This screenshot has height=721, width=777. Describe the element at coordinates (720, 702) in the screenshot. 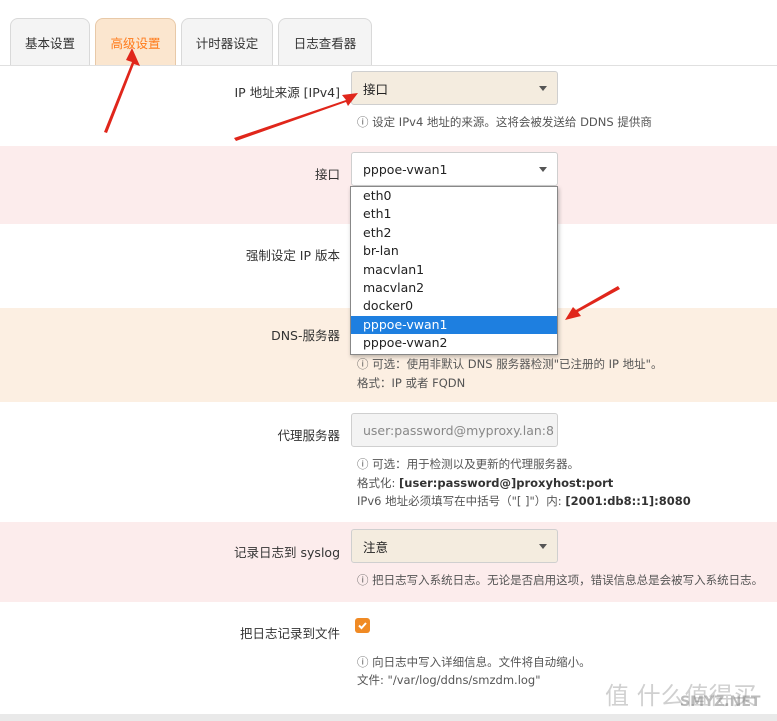

I see `watermark-brand: SMYZ.NET` at that location.